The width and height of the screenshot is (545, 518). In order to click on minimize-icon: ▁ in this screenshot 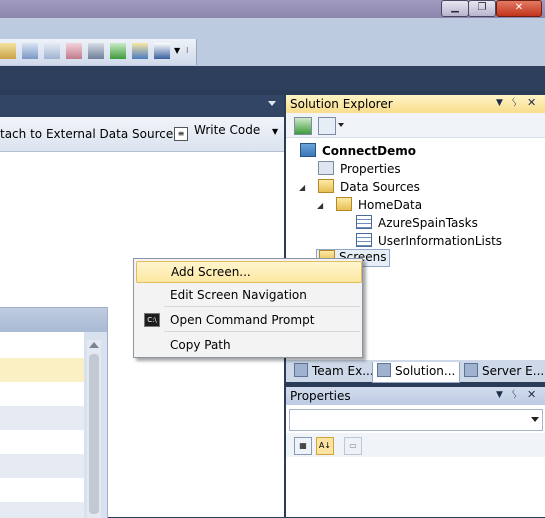, I will do `click(455, 7)`.